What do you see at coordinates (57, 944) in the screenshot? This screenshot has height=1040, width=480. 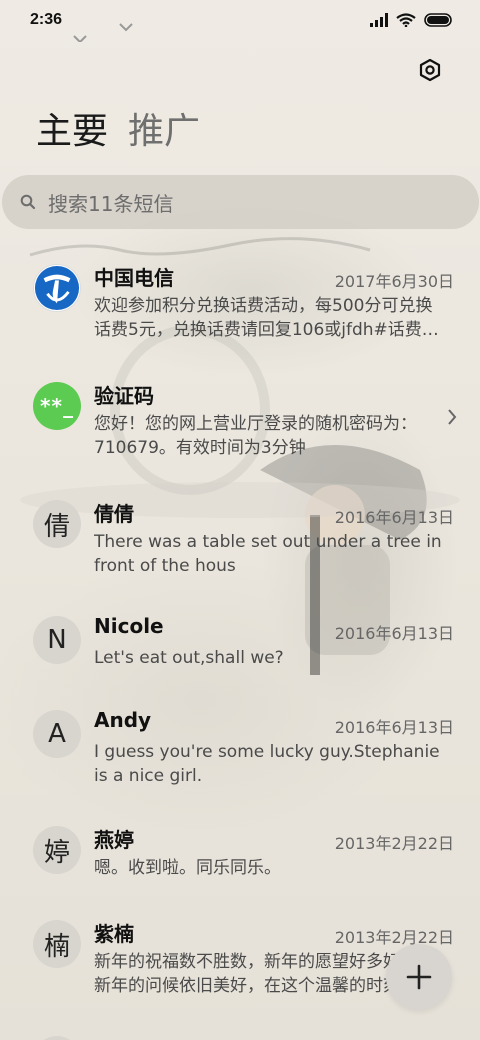 I see `avatar: 楠` at bounding box center [57, 944].